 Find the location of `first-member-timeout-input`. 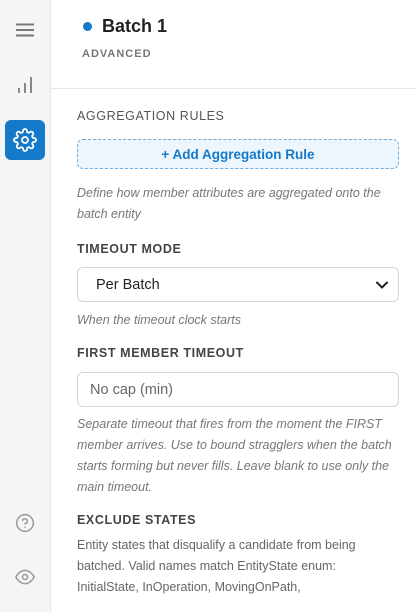

first-member-timeout-input is located at coordinates (238, 389).